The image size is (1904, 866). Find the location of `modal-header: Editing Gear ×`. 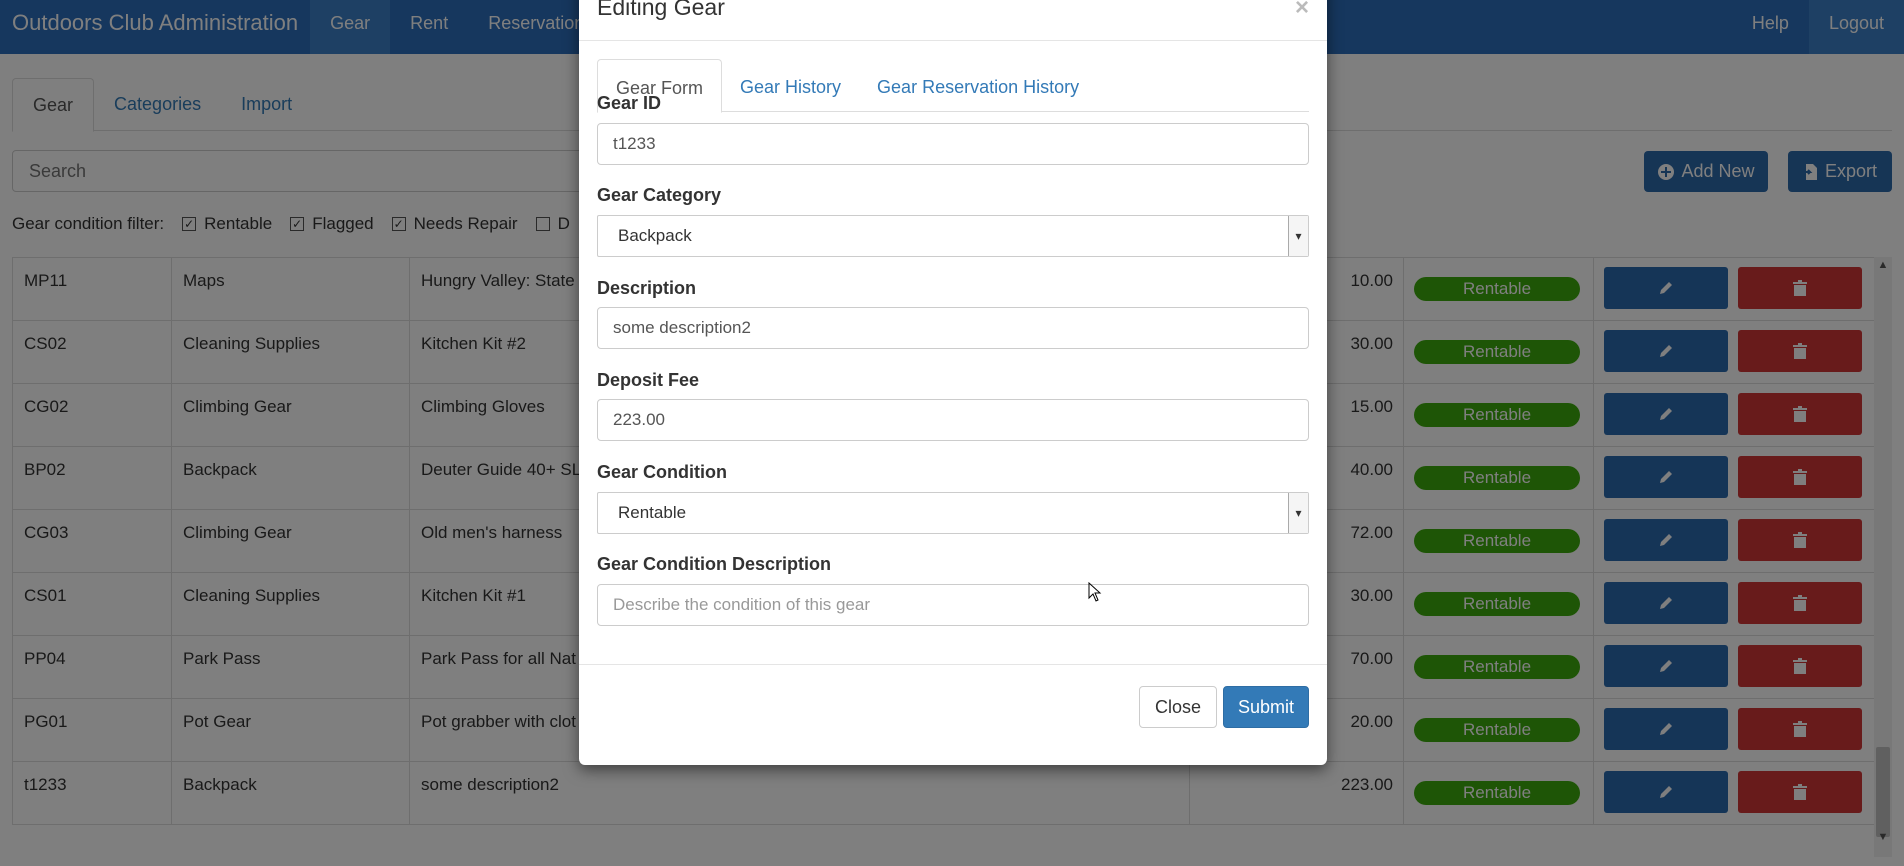

modal-header: Editing Gear × is located at coordinates (953, 20).